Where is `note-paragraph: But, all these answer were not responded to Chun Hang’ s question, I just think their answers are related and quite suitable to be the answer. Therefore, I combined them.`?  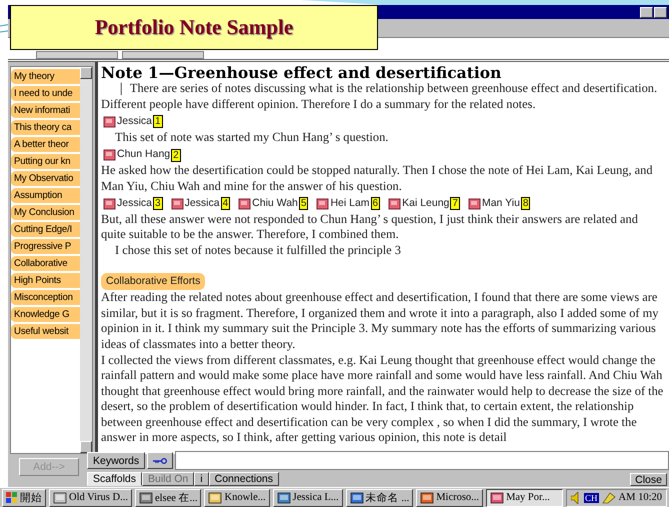 note-paragraph: But, all these answer were not responded to Chun Hang’ s question, I just think their answers are related and quite suitable to be the answer. Therefore, I combined them. is located at coordinates (370, 227).